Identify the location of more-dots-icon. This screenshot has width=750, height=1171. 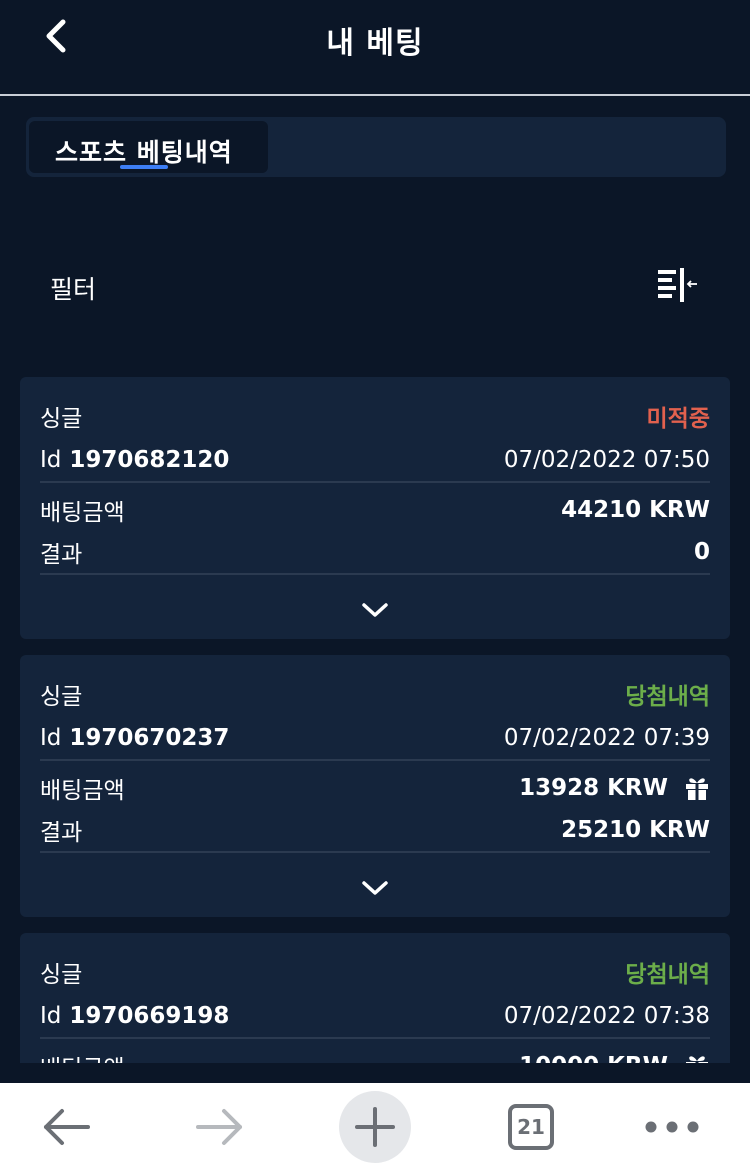
(672, 1127).